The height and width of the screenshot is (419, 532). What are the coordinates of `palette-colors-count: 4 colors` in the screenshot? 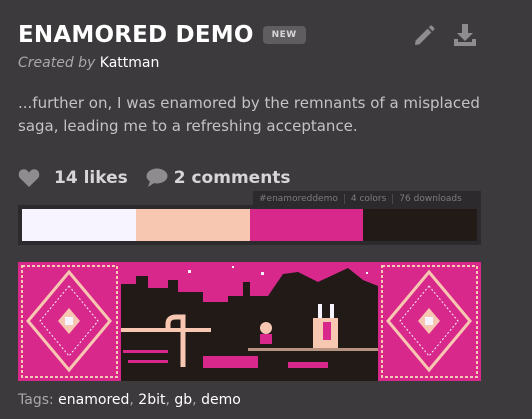 It's located at (369, 198).